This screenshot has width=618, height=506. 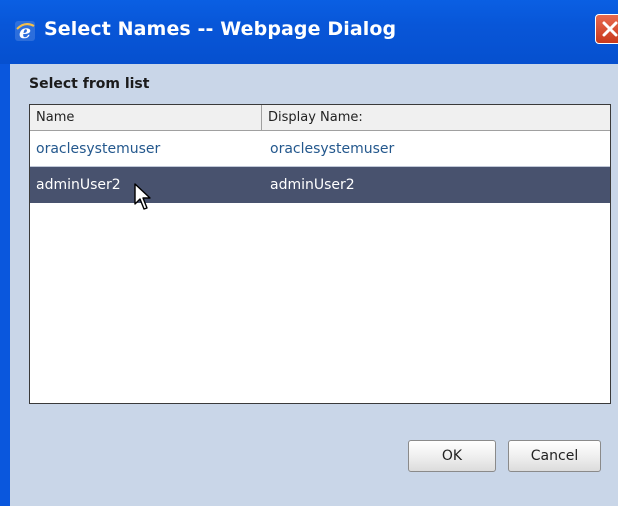 What do you see at coordinates (220, 29) in the screenshot?
I see `window-title: Select Names -- Webpage Dialog` at bounding box center [220, 29].